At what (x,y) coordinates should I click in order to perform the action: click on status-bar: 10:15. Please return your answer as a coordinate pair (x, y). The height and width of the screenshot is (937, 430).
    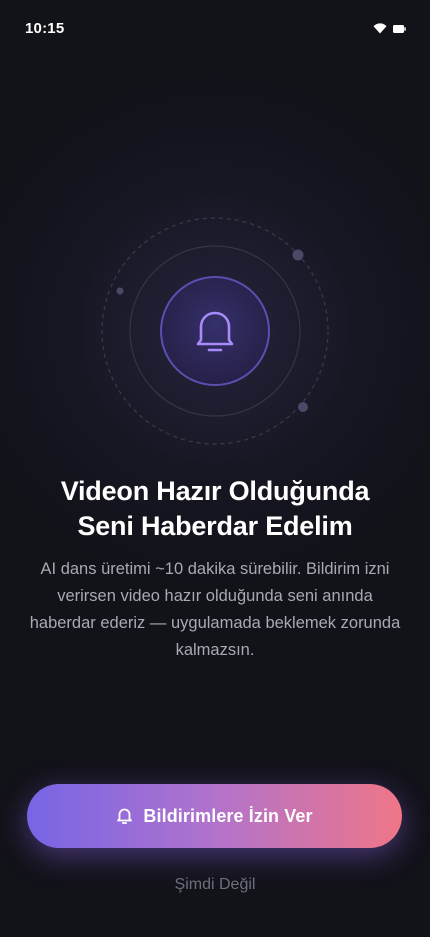
    Looking at the image, I should click on (215, 29).